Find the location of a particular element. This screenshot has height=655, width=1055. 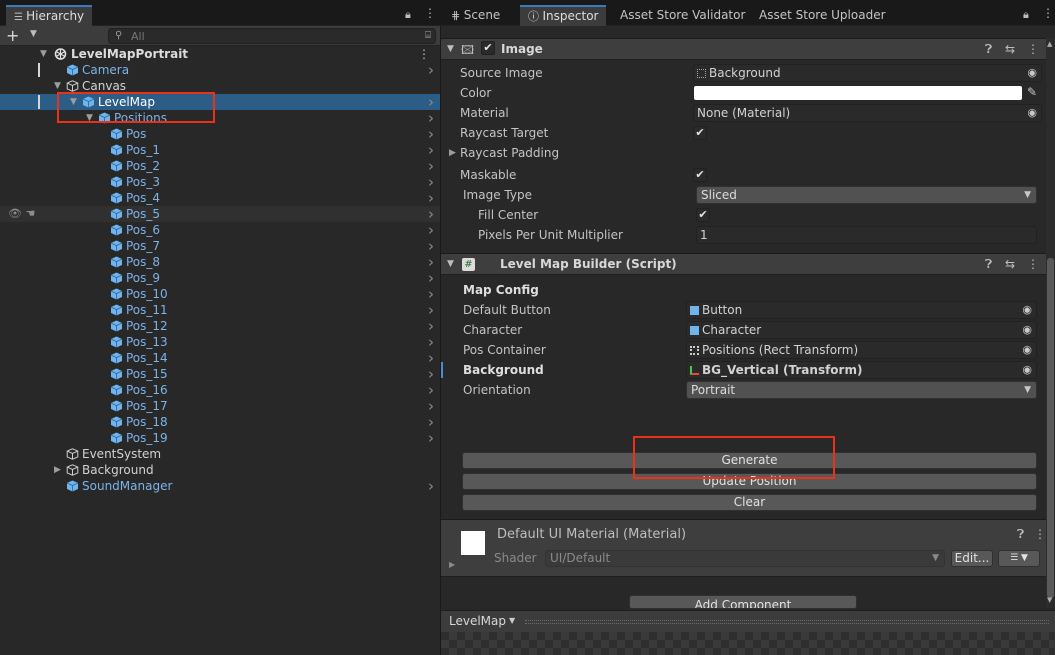

hierarchy-item: Pos_4 › is located at coordinates (220, 198).